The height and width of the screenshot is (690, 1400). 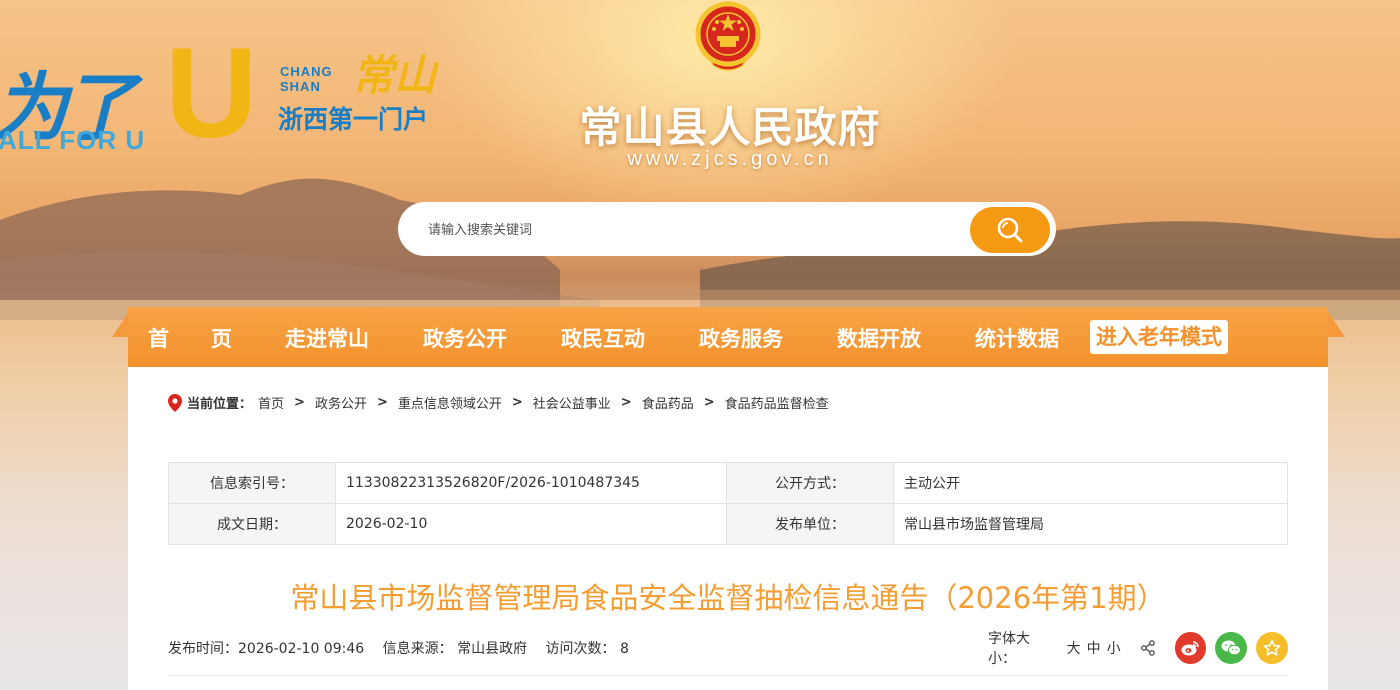 I want to click on search-bar, so click(x=727, y=229).